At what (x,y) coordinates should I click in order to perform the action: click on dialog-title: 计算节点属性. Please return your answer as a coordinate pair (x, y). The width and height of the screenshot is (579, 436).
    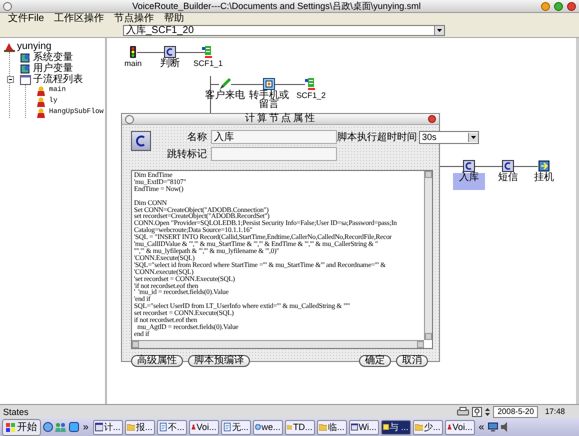
    Looking at the image, I should click on (281, 119).